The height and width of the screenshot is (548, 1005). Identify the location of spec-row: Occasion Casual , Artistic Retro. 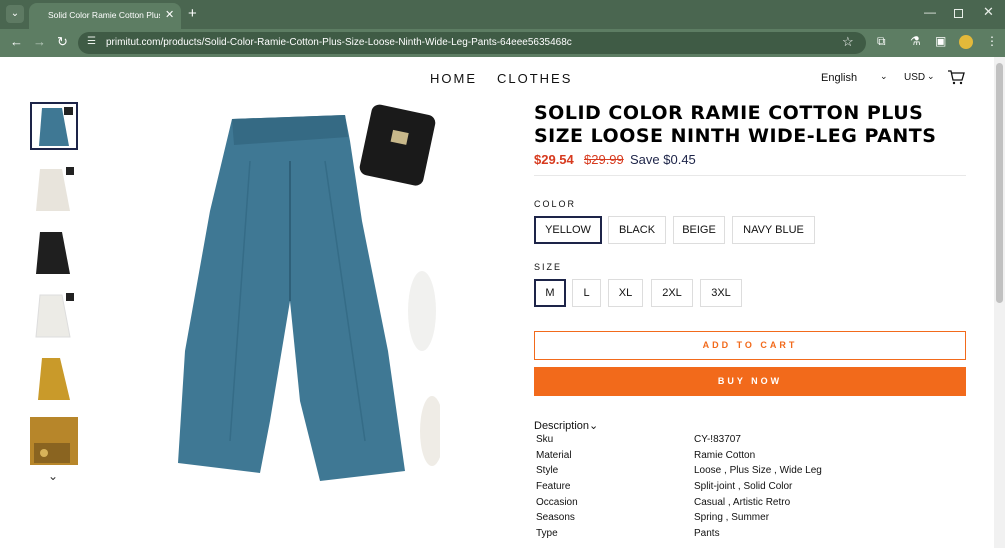
(751, 504).